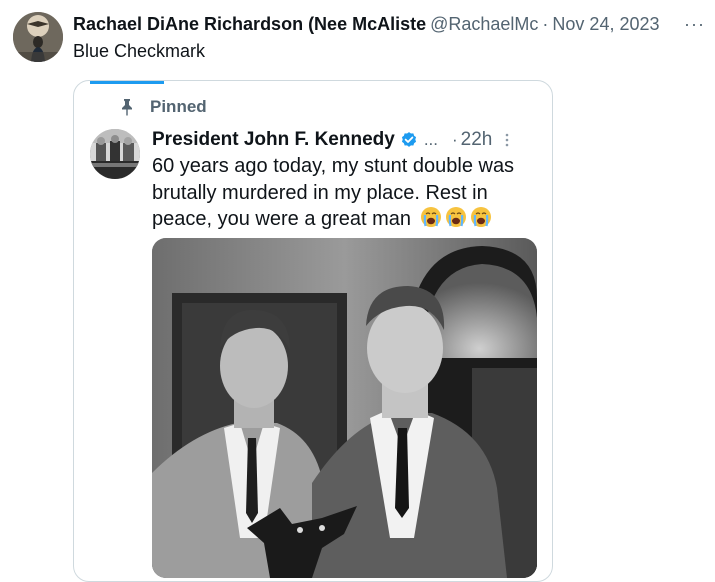 Image resolution: width=715 pixels, height=582 pixels. I want to click on quoted-author-name: President John F. Kennedy, so click(273, 140).